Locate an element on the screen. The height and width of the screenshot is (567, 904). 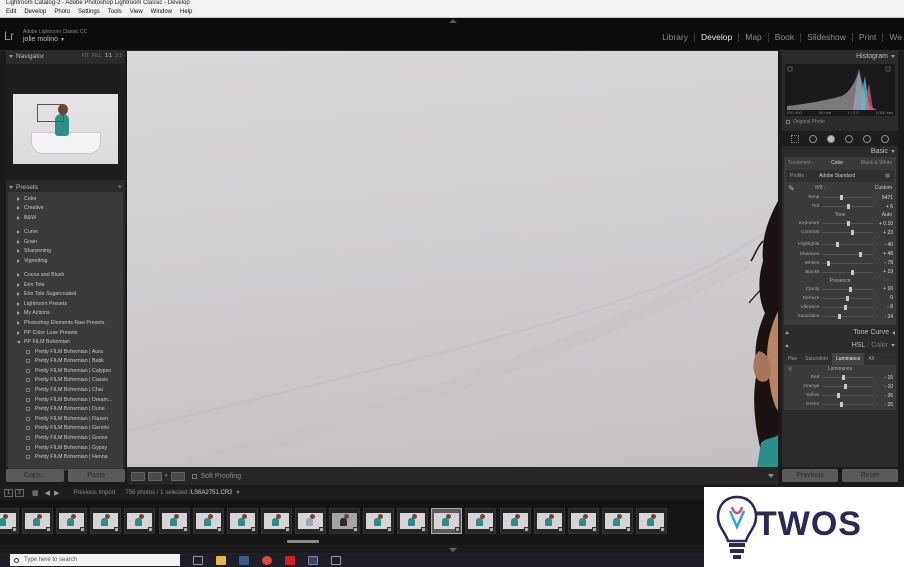
histogram: ISO 400 50 mm f / 2.2 1/160 sec is located at coordinates (840, 90).